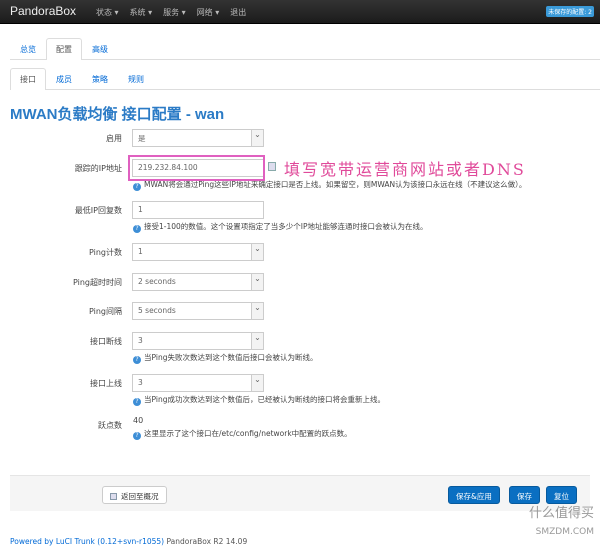  I want to click on help-up: ? 当Ping成功次数达到这个数值后，已经被认为断线的接口将会重新上线。, so click(259, 400).